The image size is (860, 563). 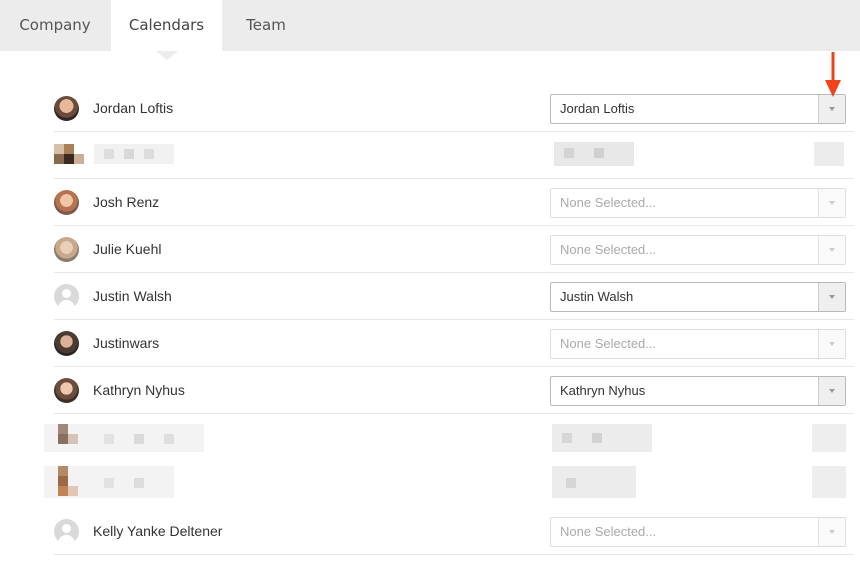 I want to click on select-value: Kathryn Nyhus, so click(x=603, y=390).